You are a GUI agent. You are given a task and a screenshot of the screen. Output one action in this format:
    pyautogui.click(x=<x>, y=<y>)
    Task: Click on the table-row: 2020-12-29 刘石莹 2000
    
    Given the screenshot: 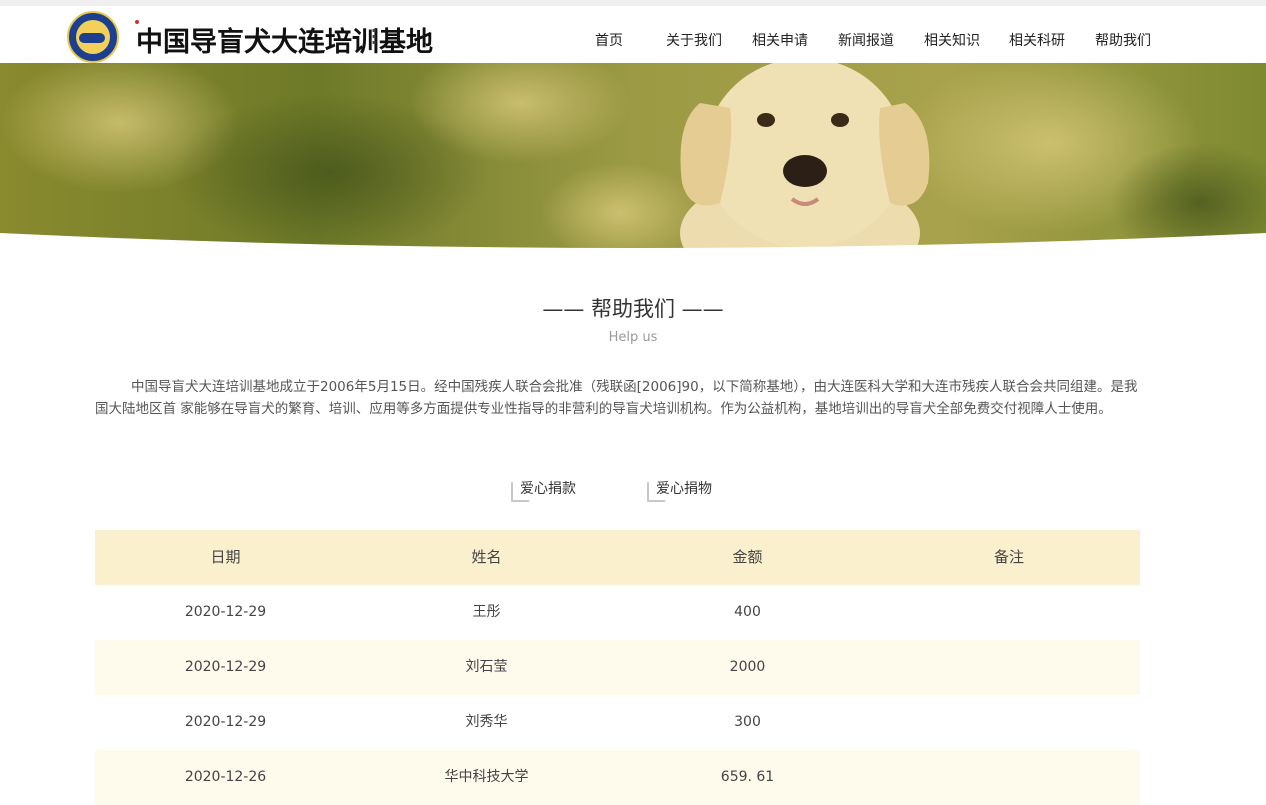 What is the action you would take?
    pyautogui.click(x=617, y=667)
    